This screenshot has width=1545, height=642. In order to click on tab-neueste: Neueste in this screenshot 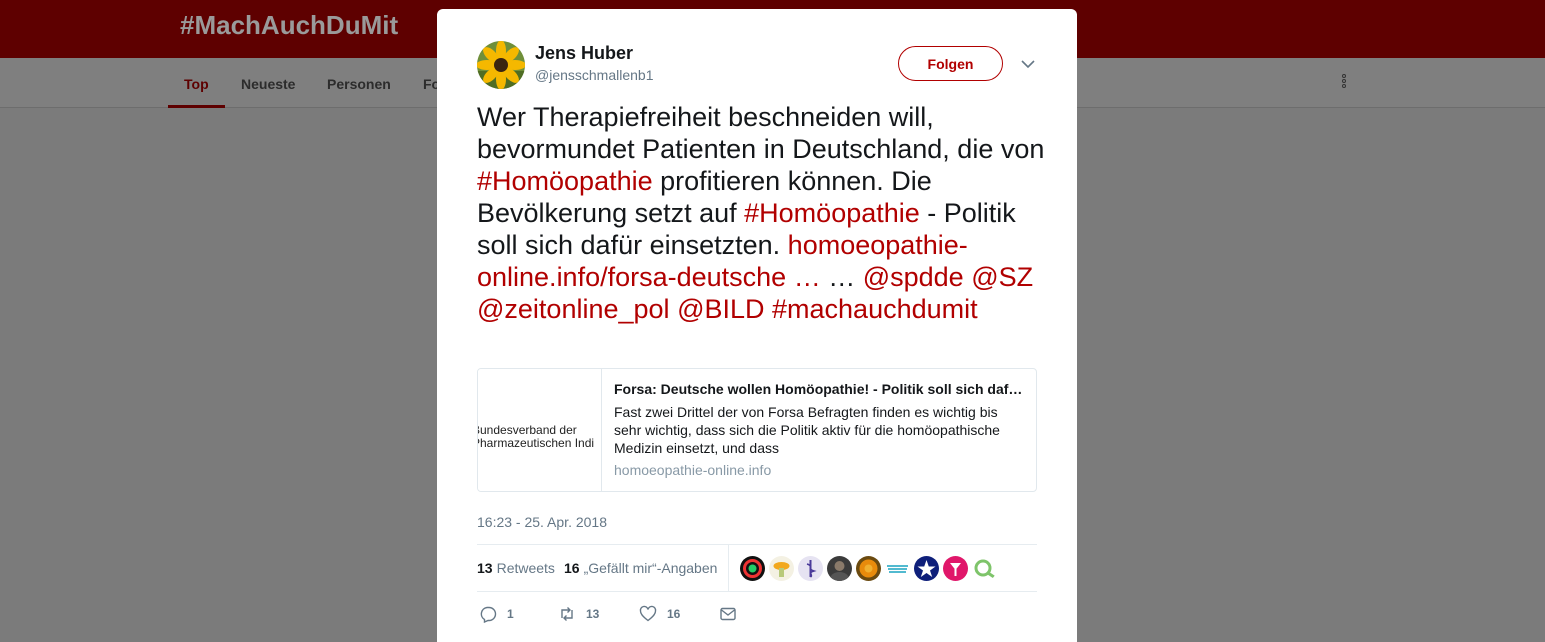, I will do `click(268, 84)`.